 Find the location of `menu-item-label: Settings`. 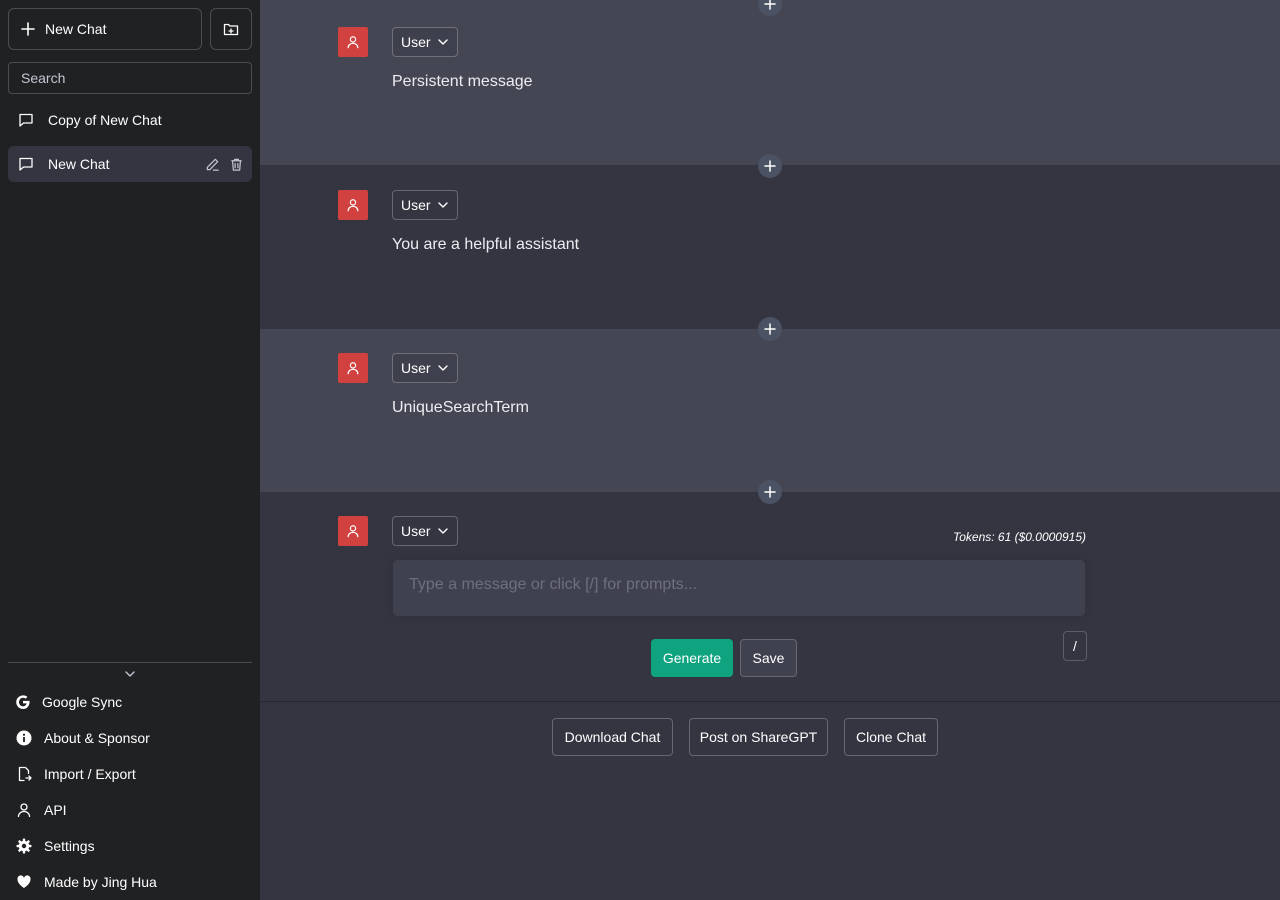

menu-item-label: Settings is located at coordinates (69, 846).